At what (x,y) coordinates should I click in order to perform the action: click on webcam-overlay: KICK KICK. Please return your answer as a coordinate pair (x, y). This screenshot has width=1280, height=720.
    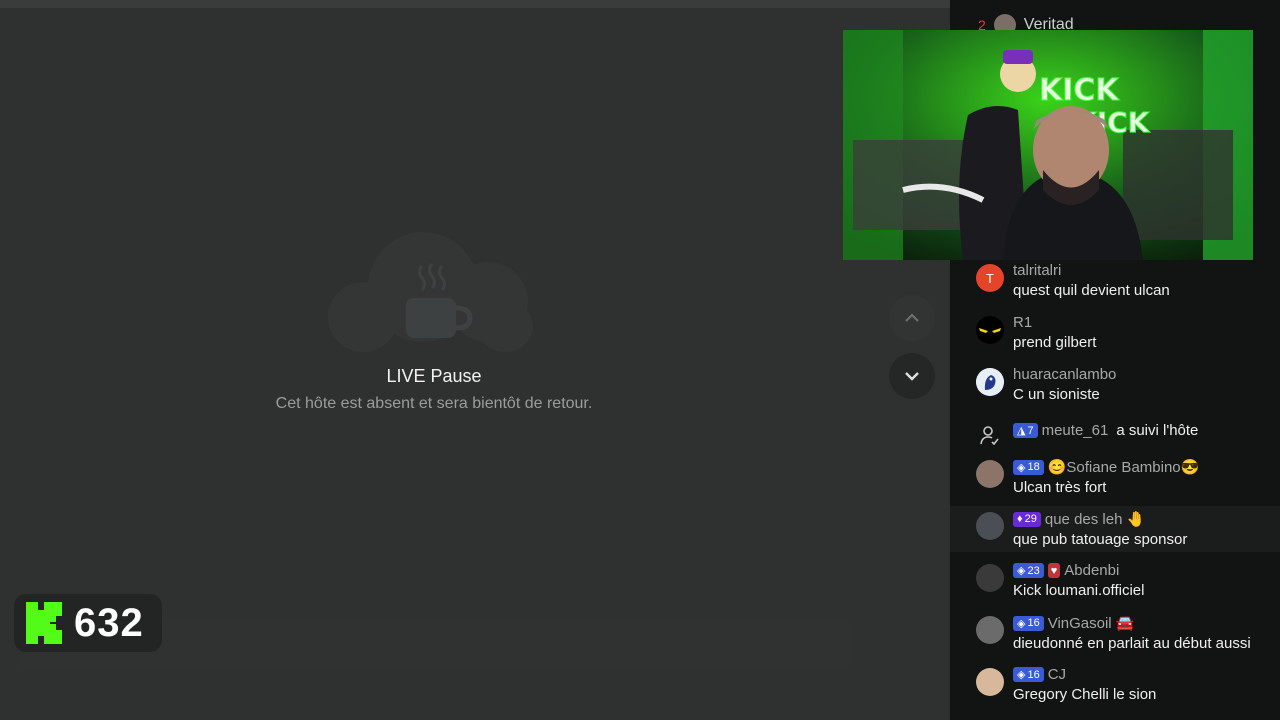
    Looking at the image, I should click on (1048, 145).